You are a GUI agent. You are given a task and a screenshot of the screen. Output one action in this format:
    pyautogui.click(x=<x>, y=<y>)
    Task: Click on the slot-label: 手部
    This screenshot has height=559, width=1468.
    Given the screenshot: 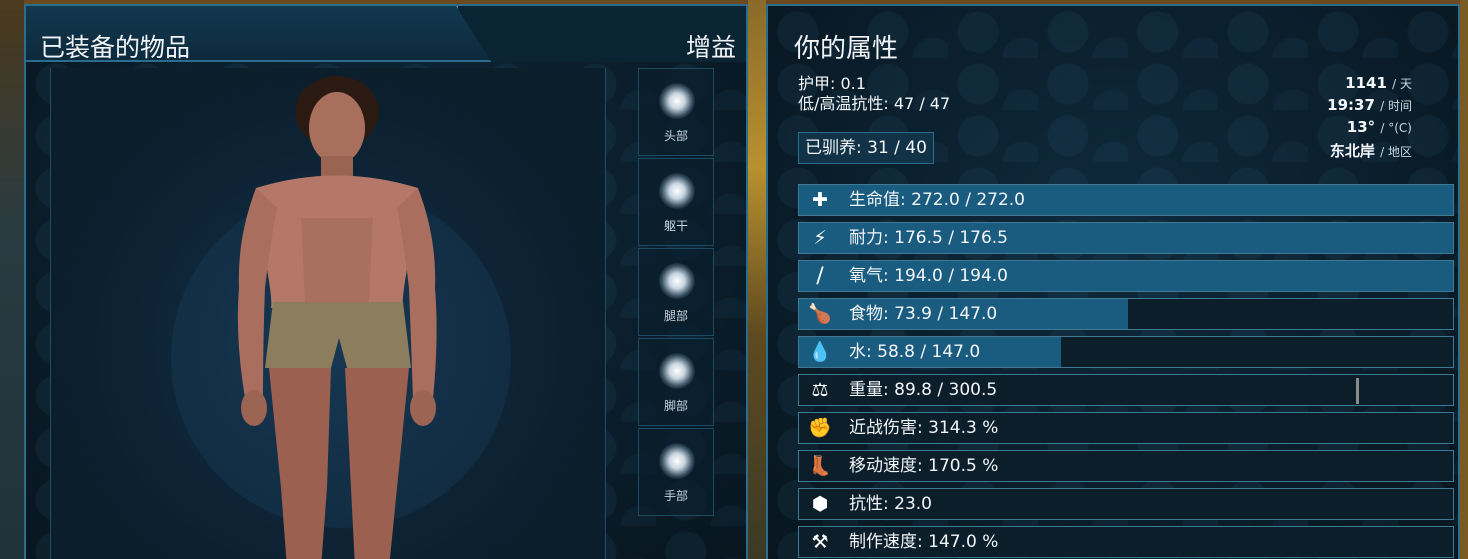 What is the action you would take?
    pyautogui.click(x=675, y=496)
    